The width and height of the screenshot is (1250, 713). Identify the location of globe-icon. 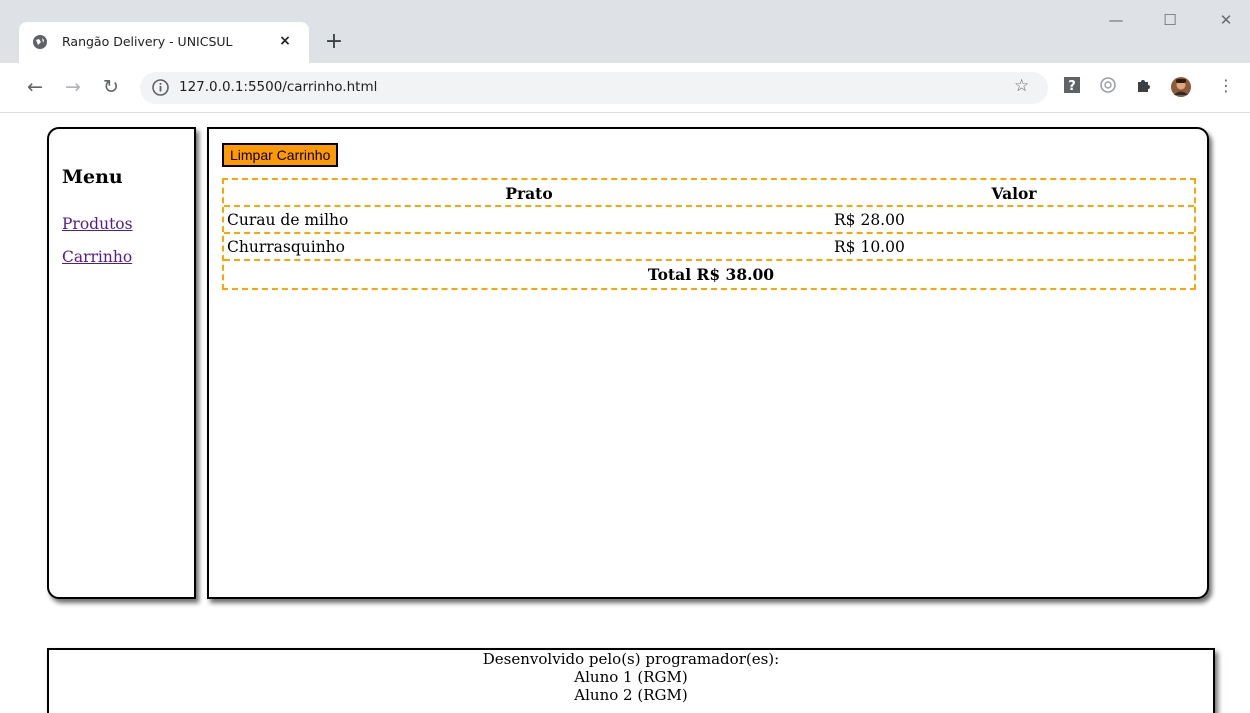
(40, 42).